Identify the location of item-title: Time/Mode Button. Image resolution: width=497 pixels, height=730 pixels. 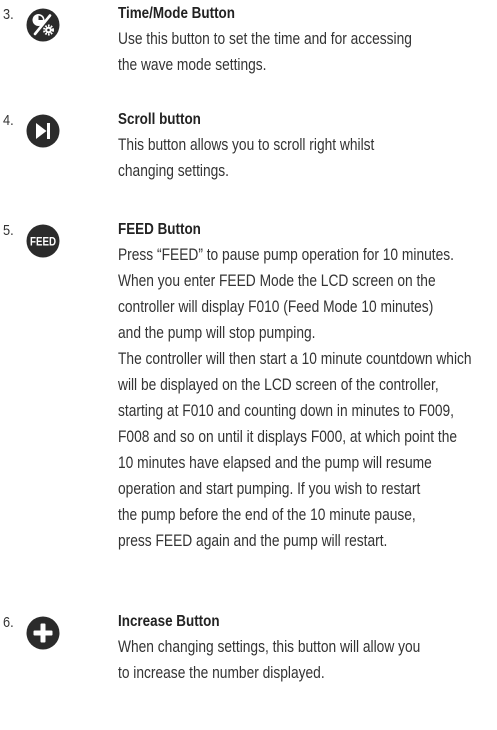
(176, 13).